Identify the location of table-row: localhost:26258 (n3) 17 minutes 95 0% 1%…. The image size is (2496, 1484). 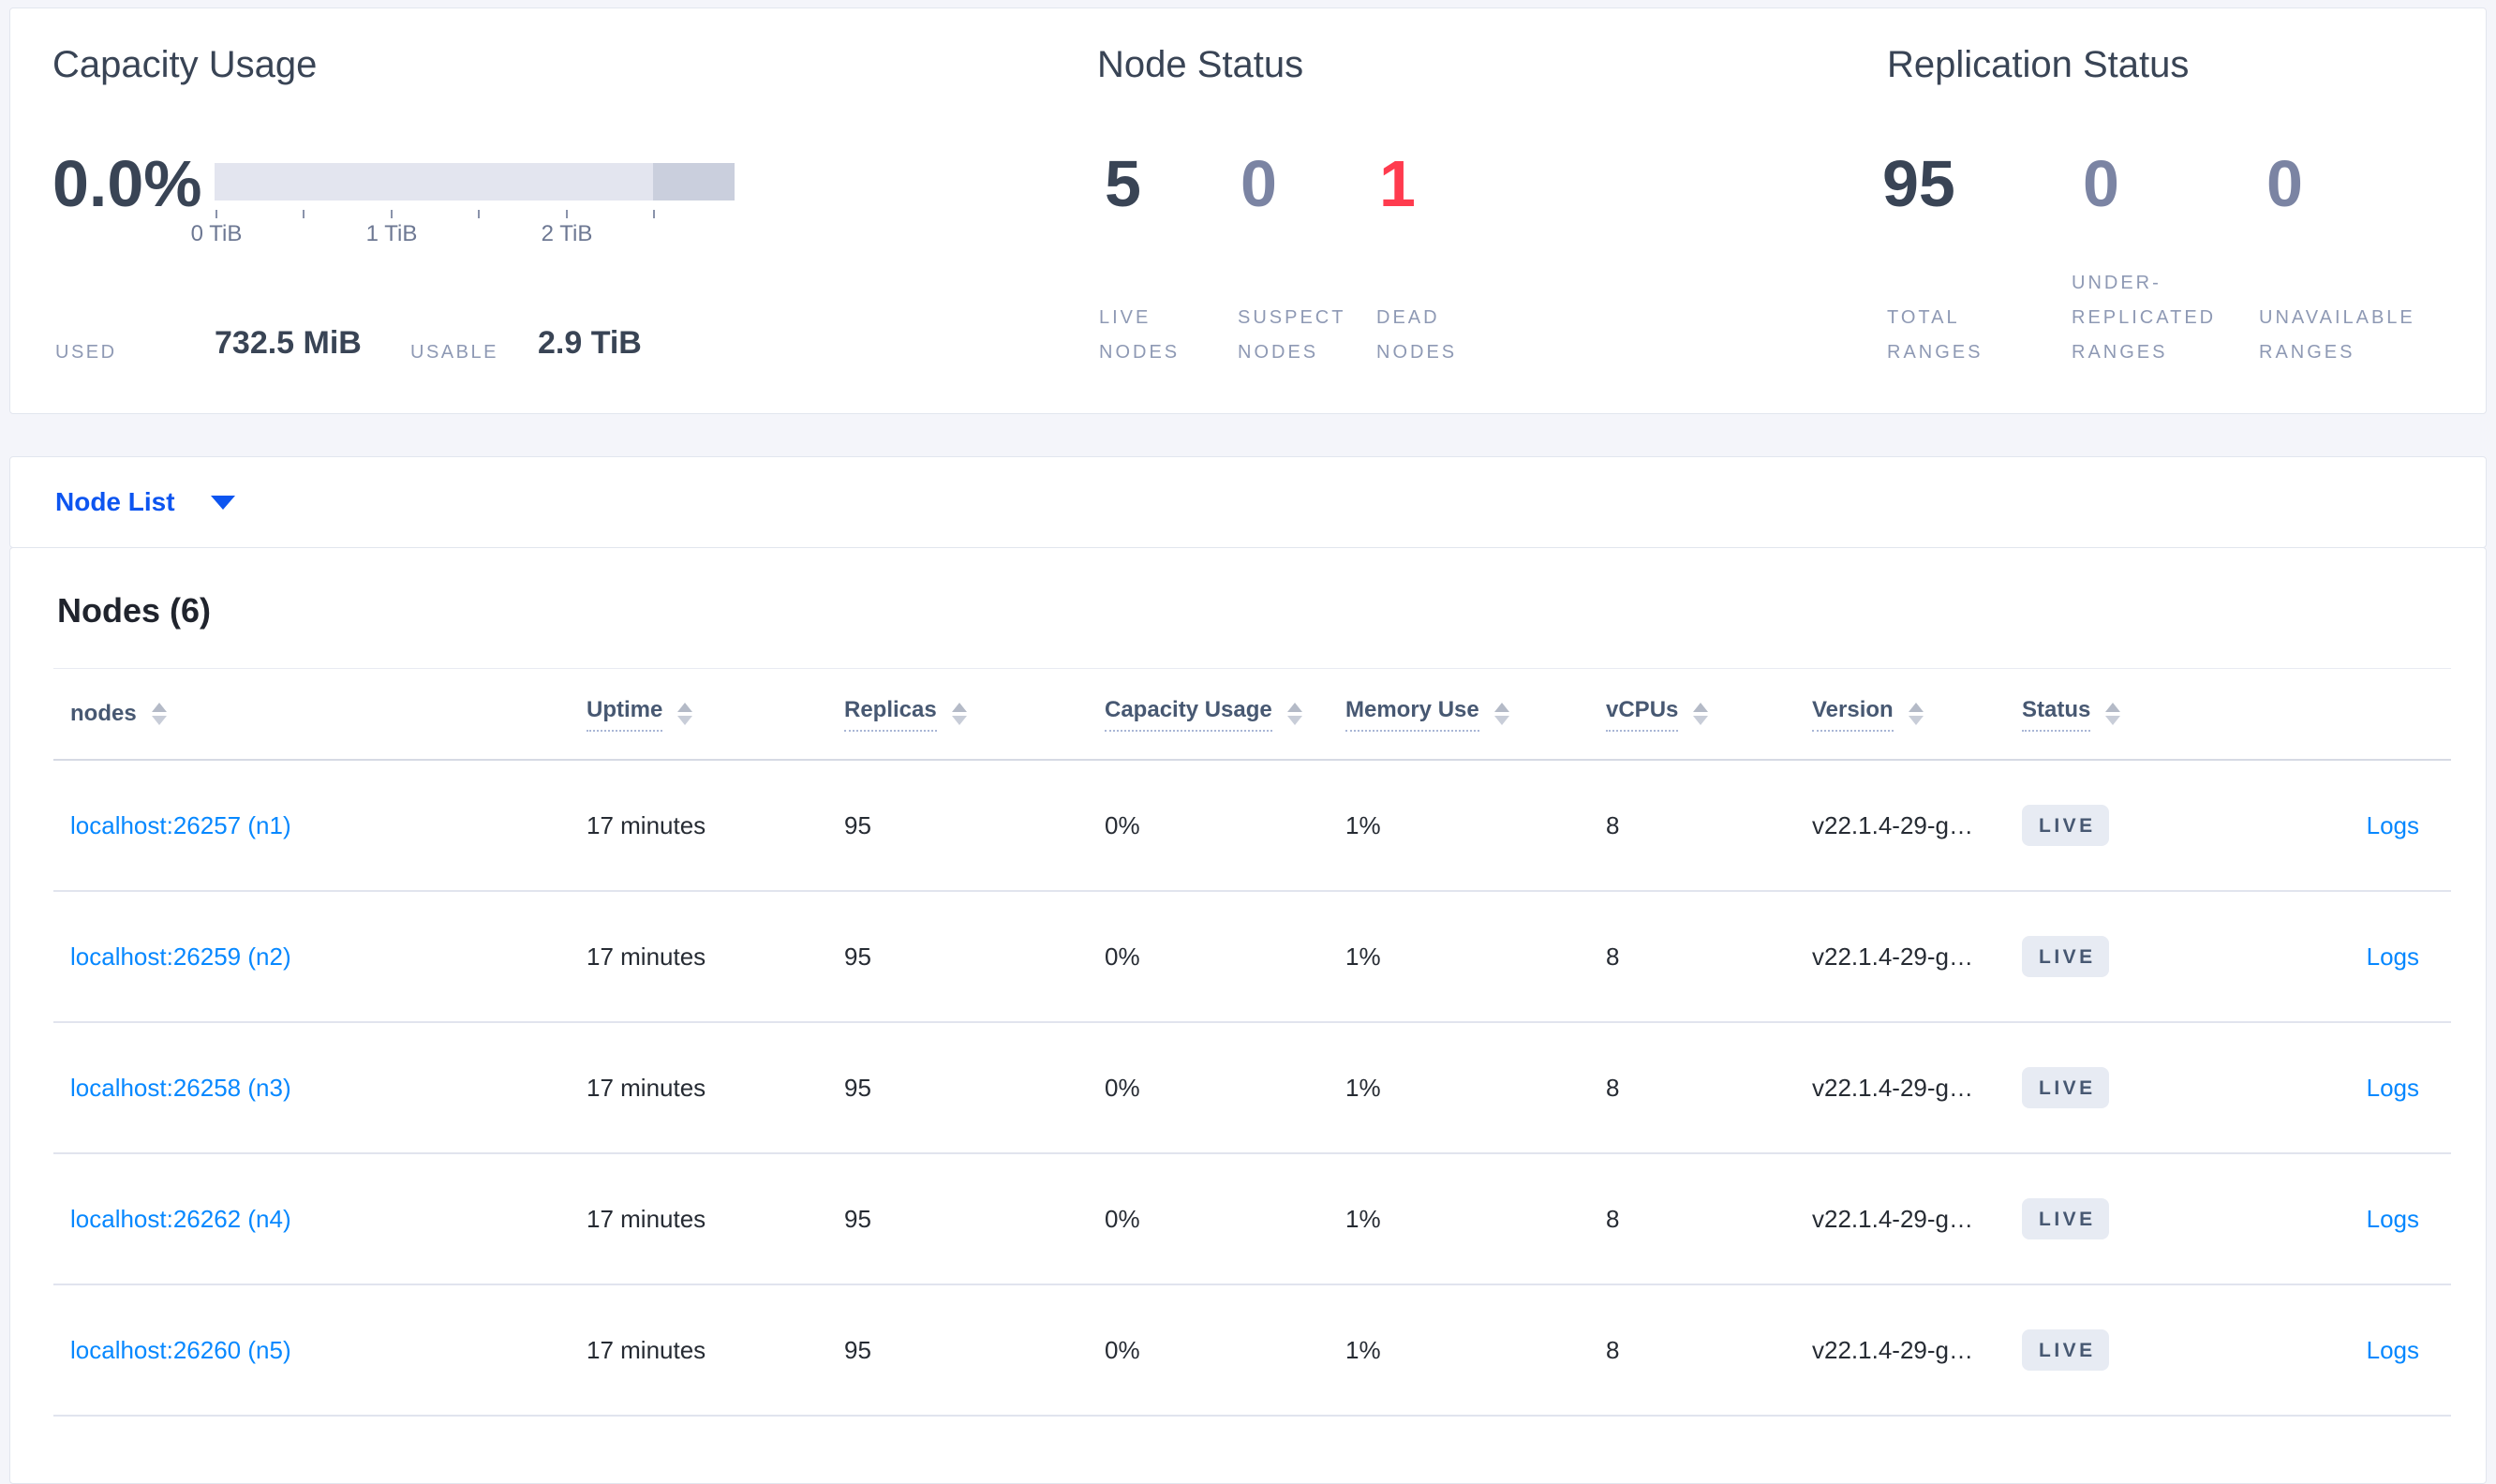
(1252, 1088).